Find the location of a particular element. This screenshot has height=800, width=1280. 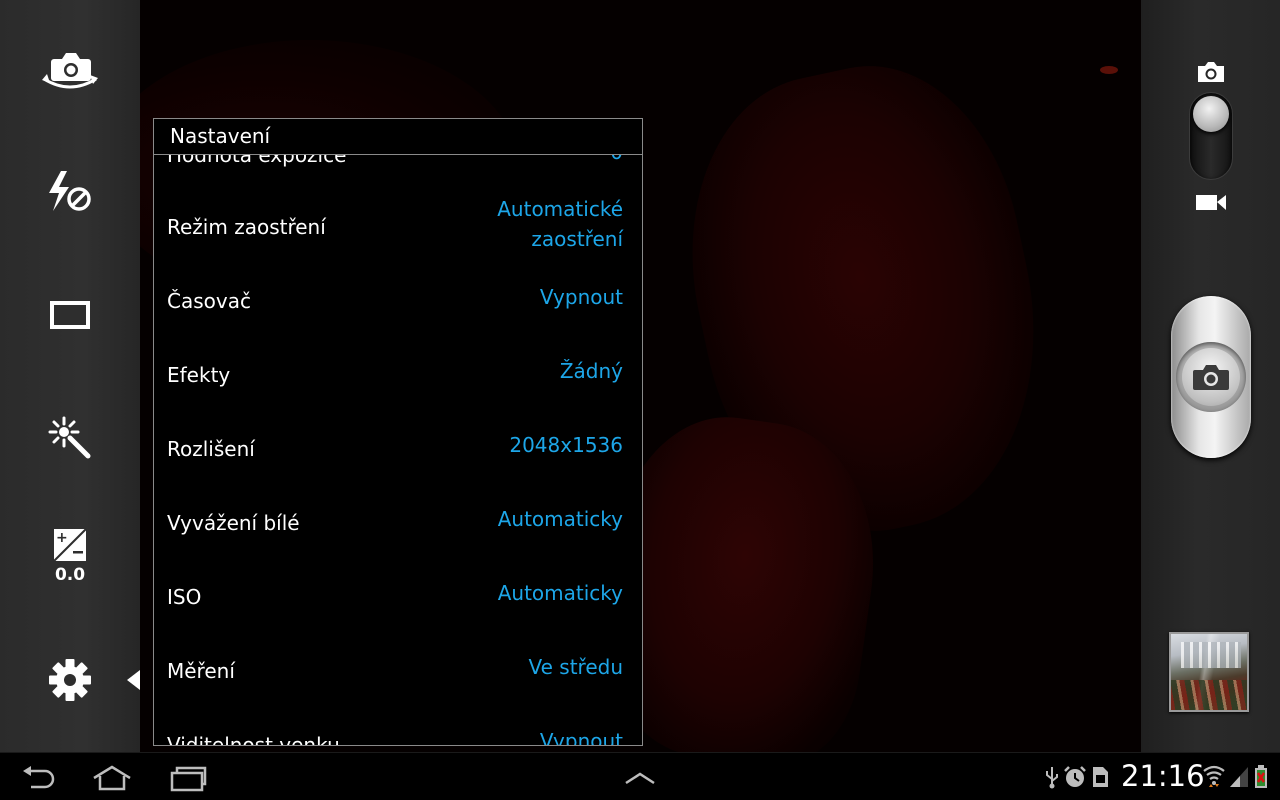

settings-row-timer: Časovač Vypnout is located at coordinates (398, 323).